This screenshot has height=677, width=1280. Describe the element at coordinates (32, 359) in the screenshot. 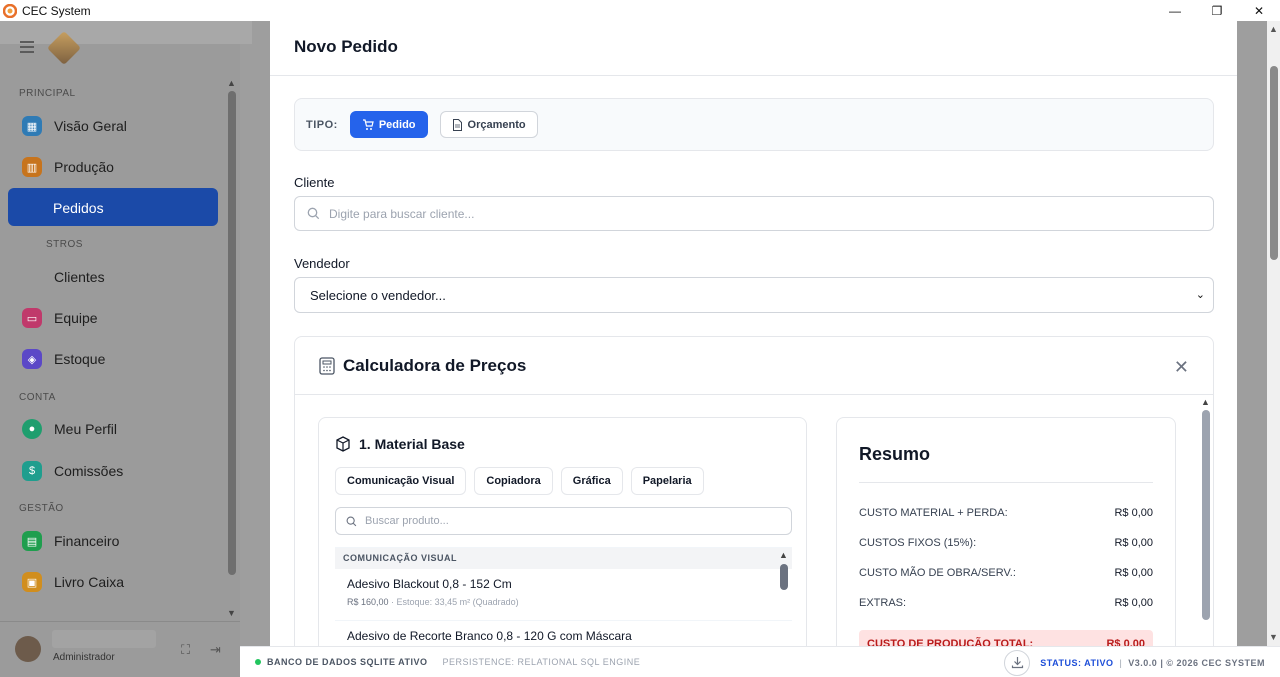

I see `box-icon: ◈` at that location.